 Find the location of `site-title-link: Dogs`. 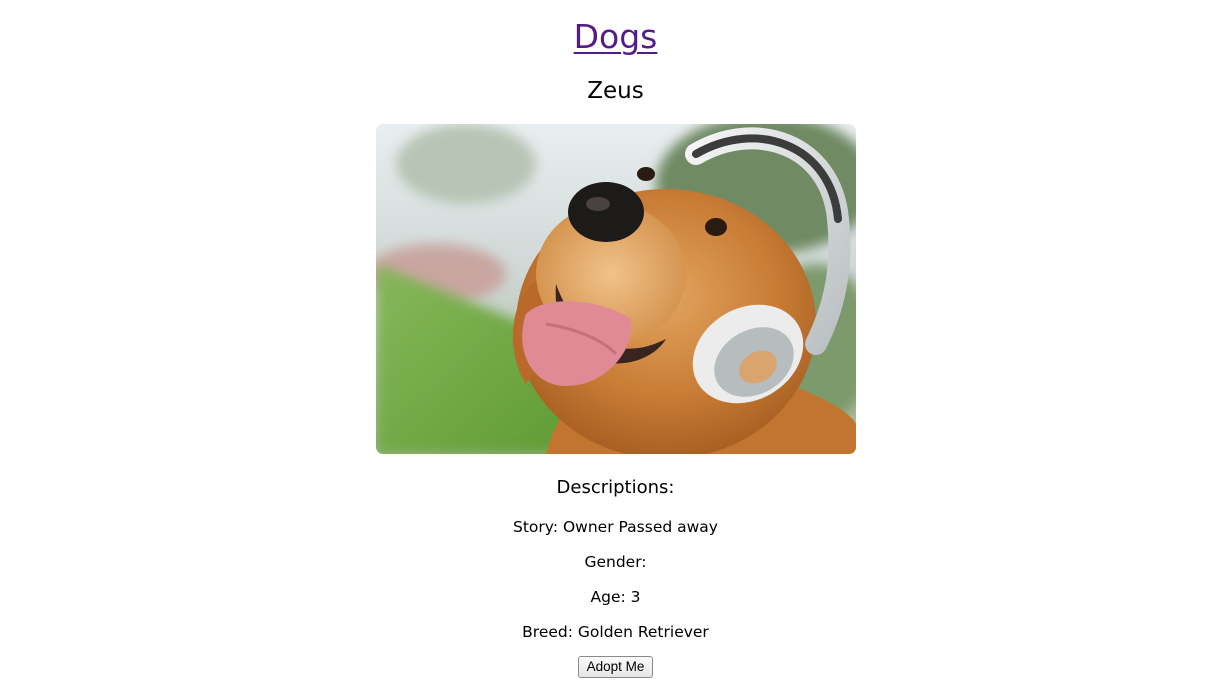

site-title-link: Dogs is located at coordinates (616, 37).